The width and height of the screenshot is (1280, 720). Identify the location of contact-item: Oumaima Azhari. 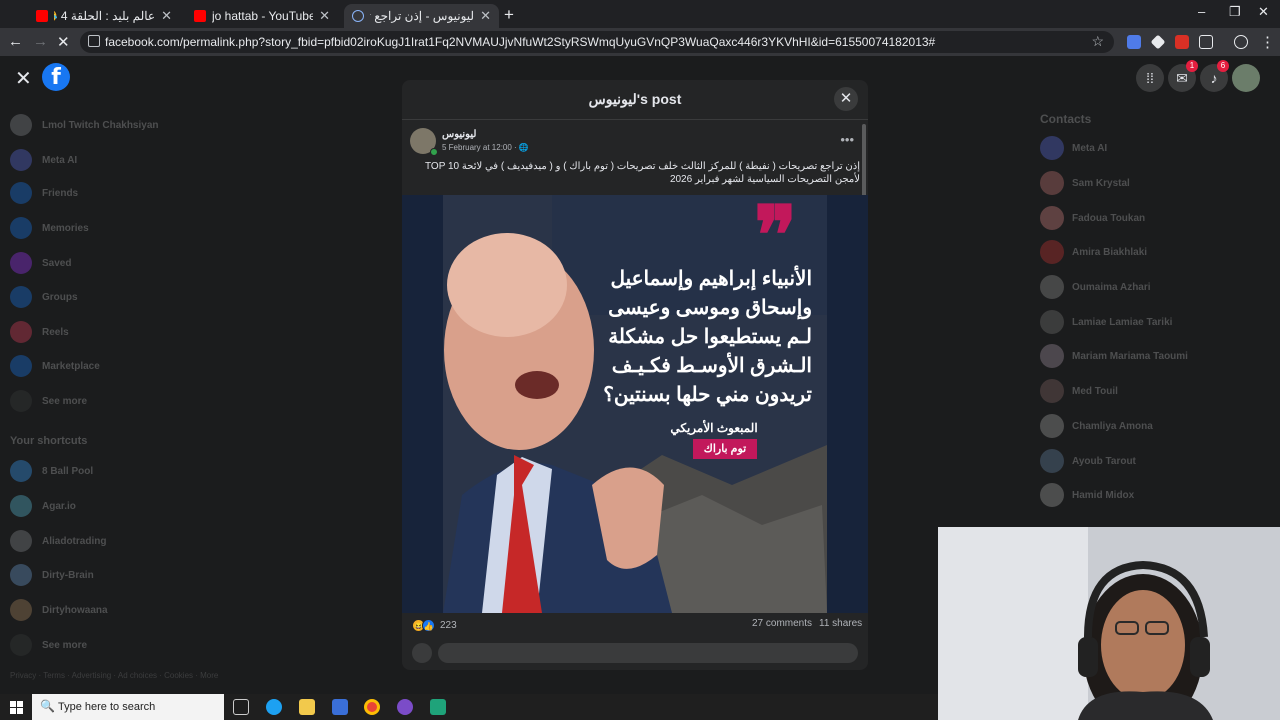
(1095, 287).